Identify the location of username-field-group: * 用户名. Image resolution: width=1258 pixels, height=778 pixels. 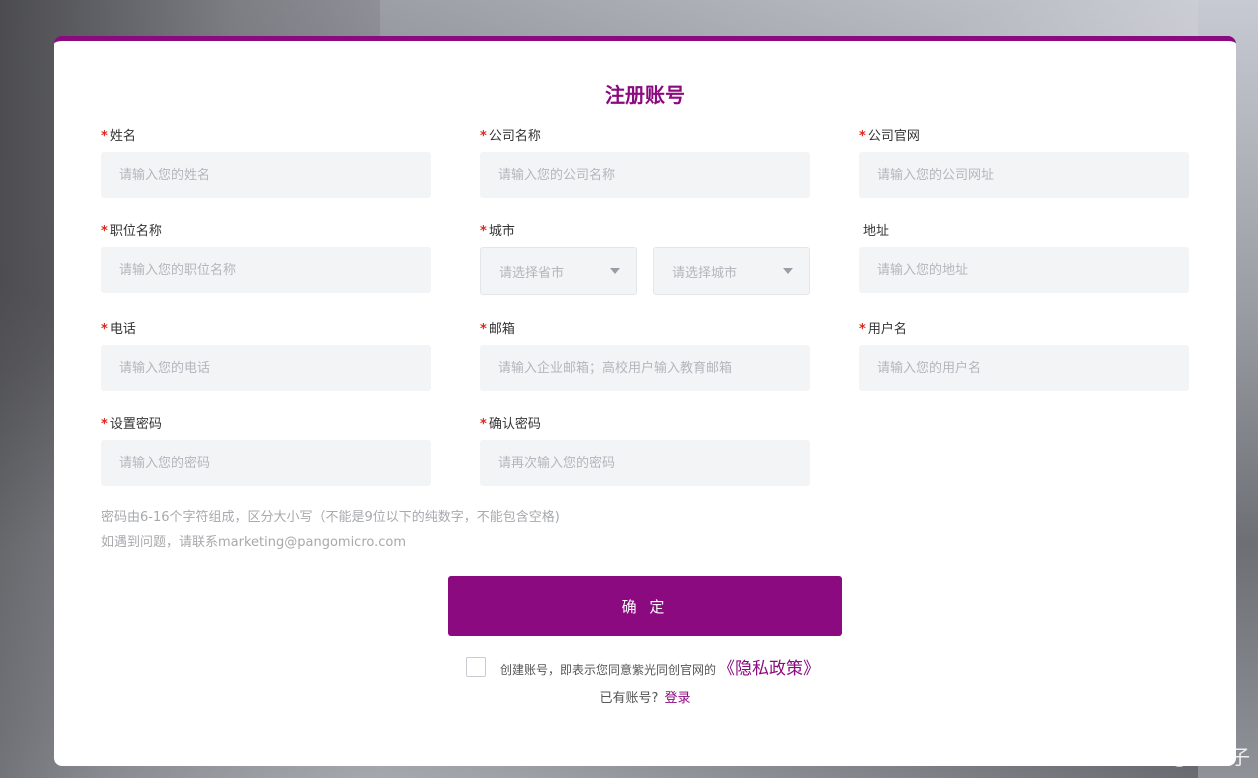
(1024, 356).